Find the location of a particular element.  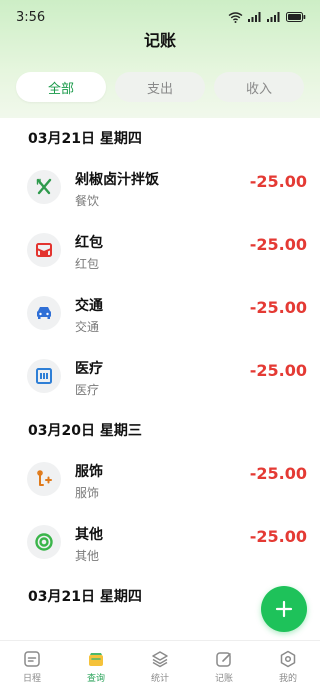

nav-label: 统计 is located at coordinates (159, 679).